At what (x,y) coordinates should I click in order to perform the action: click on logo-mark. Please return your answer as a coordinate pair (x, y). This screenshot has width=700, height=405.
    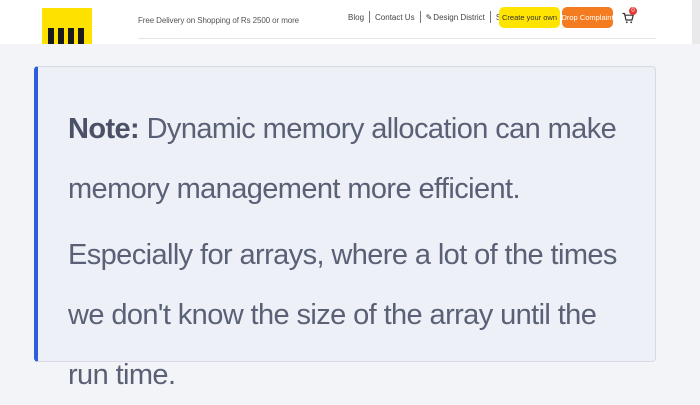
    Looking at the image, I should click on (66, 36).